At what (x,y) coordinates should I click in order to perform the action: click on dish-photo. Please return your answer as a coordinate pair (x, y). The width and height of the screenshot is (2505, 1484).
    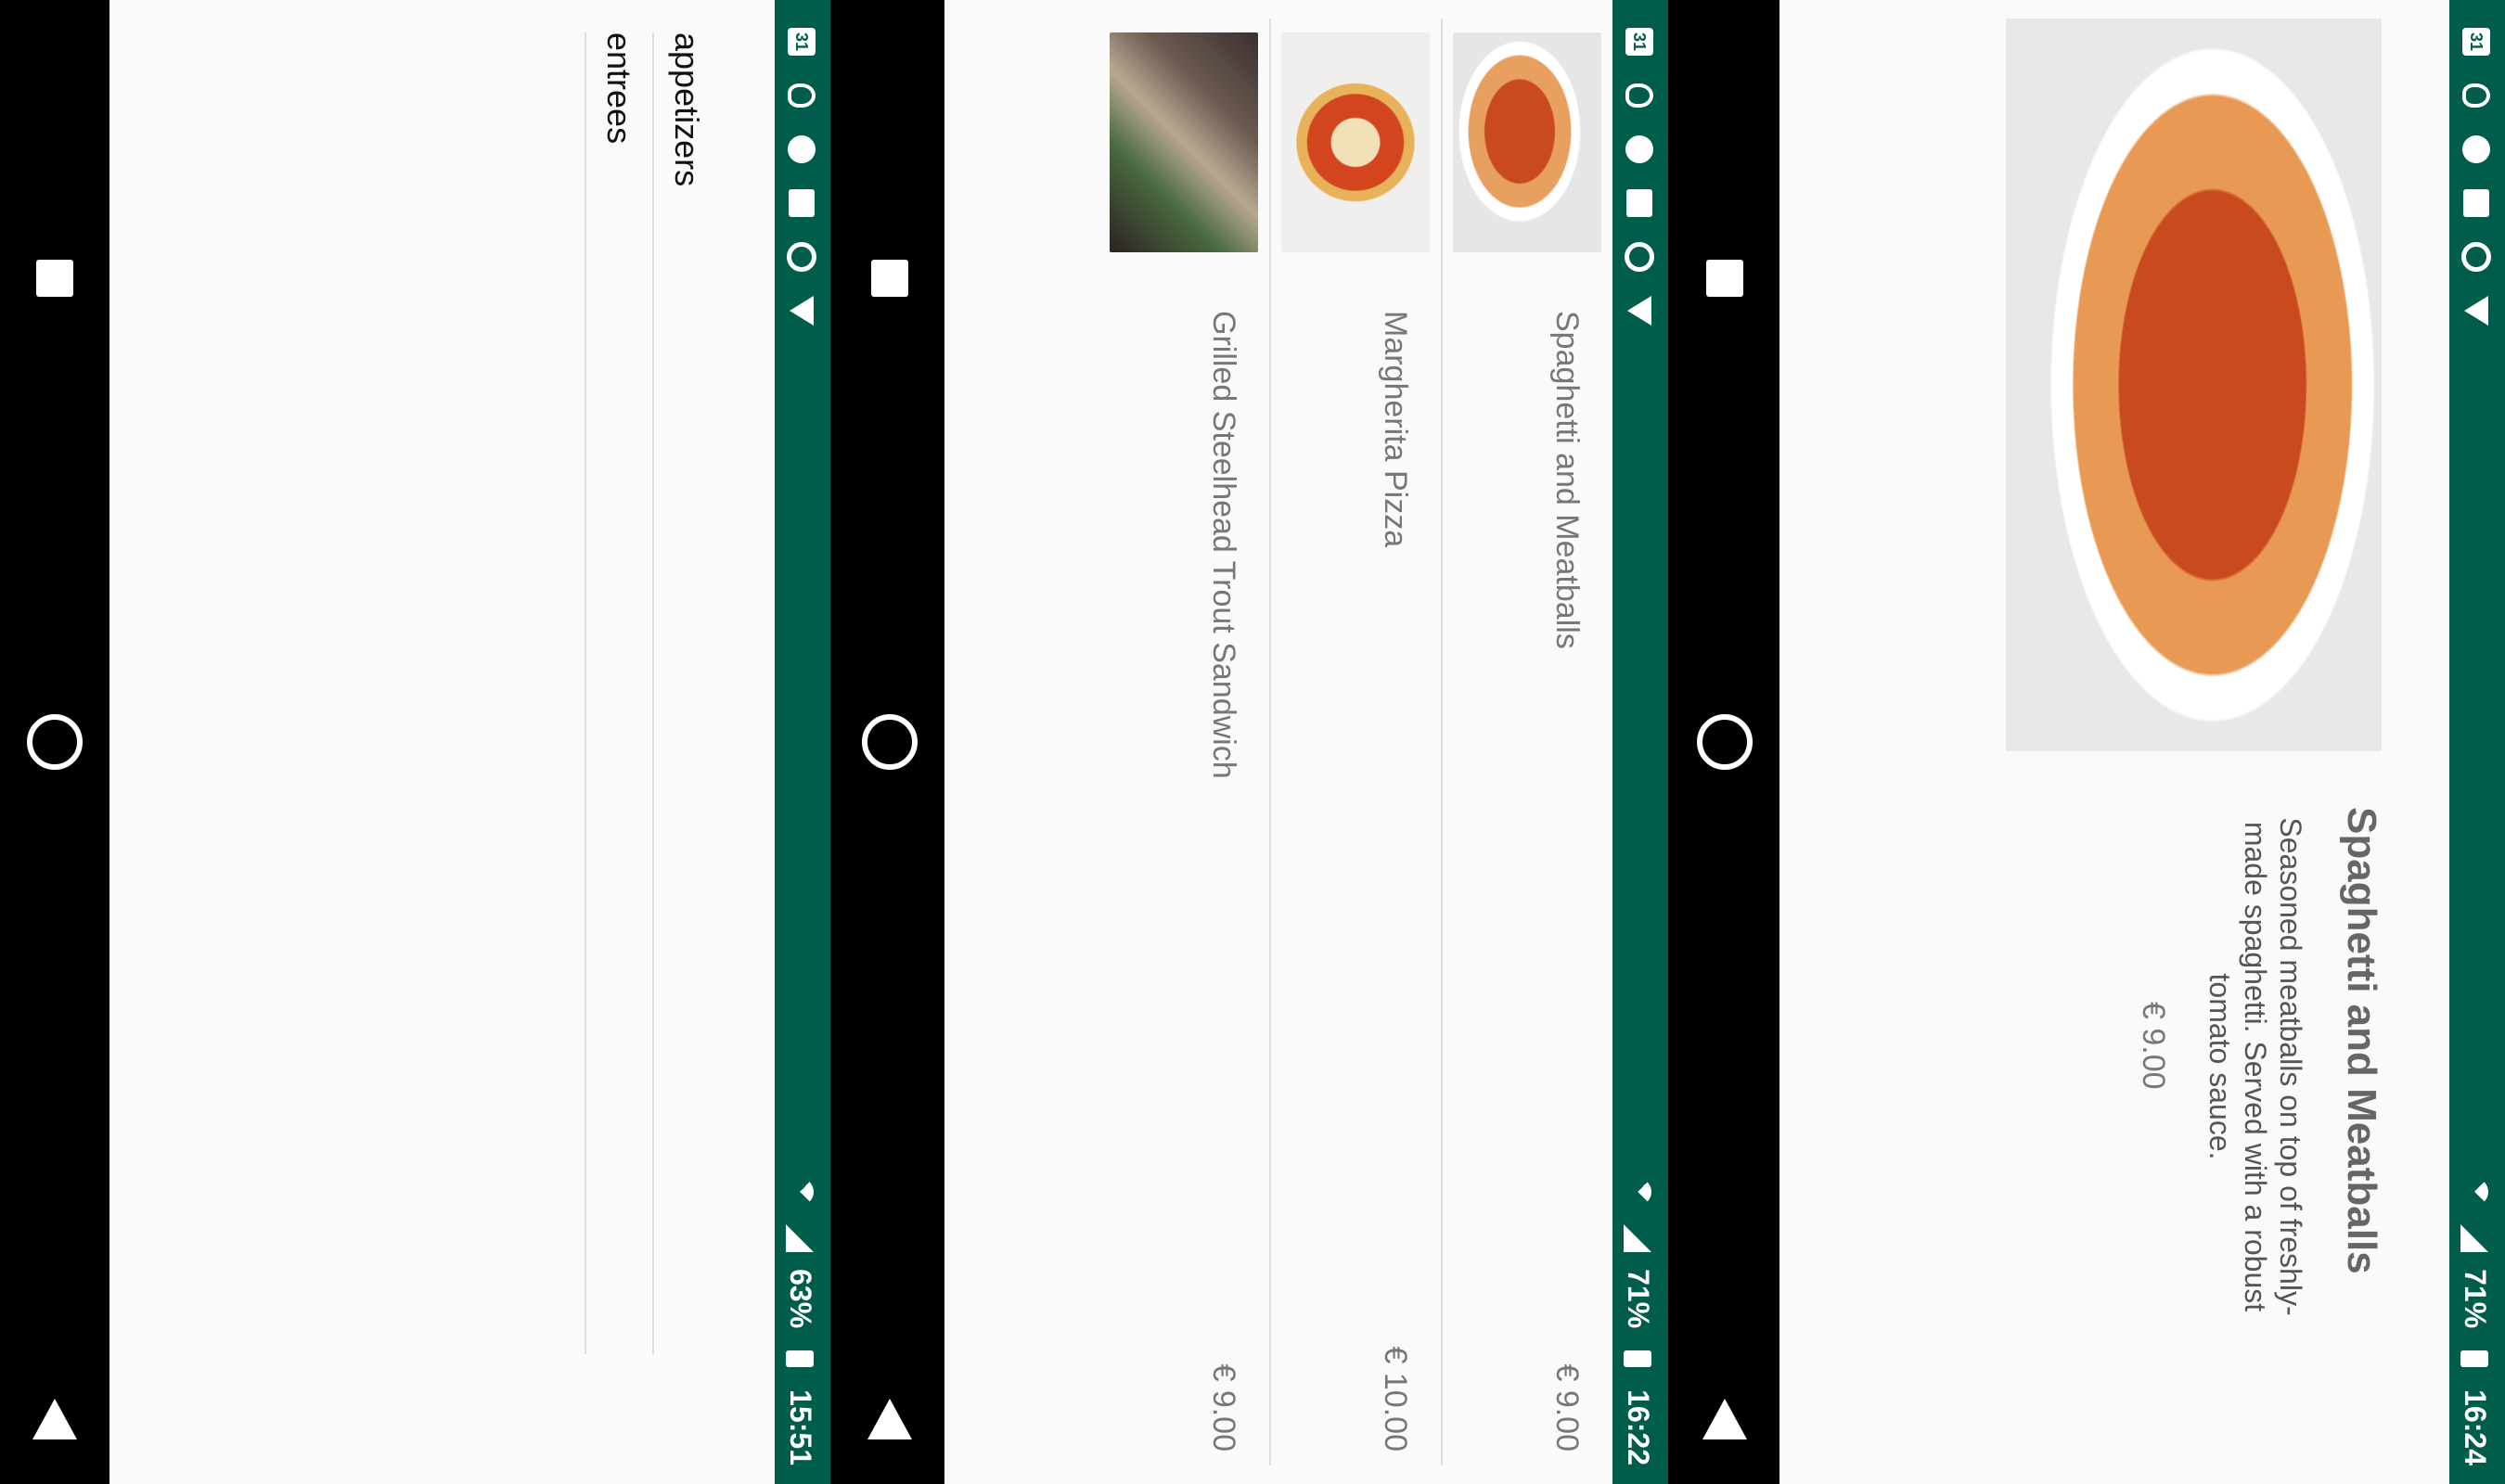
    Looking at the image, I should click on (2194, 385).